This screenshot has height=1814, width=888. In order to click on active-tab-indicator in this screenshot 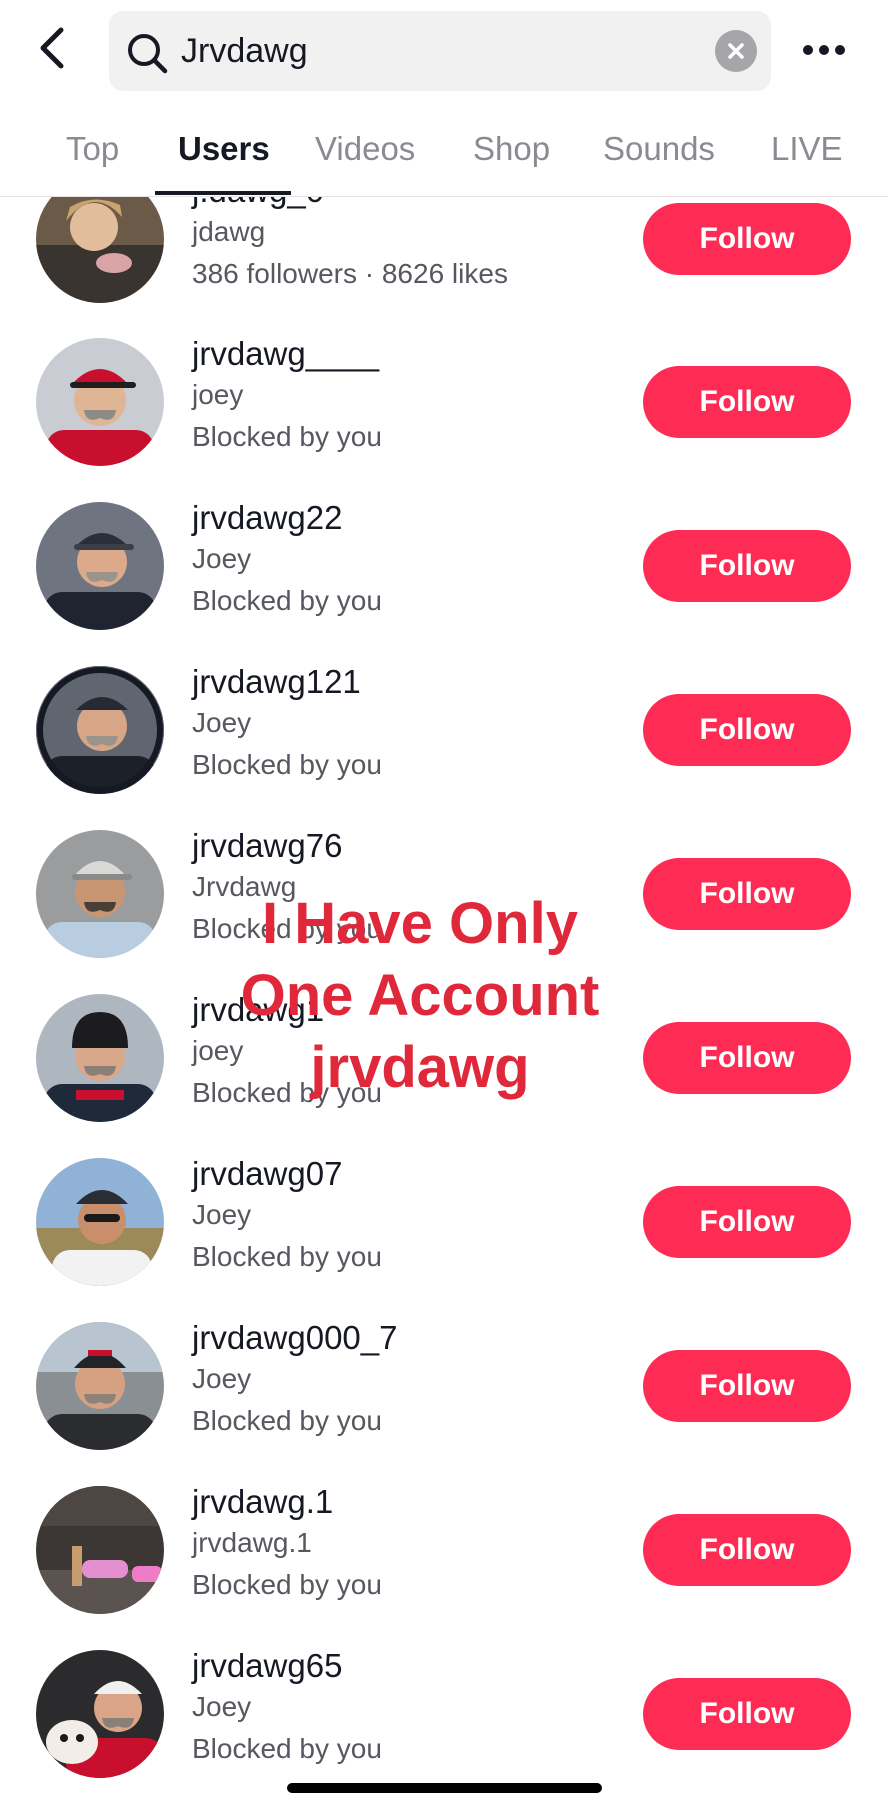, I will do `click(223, 193)`.